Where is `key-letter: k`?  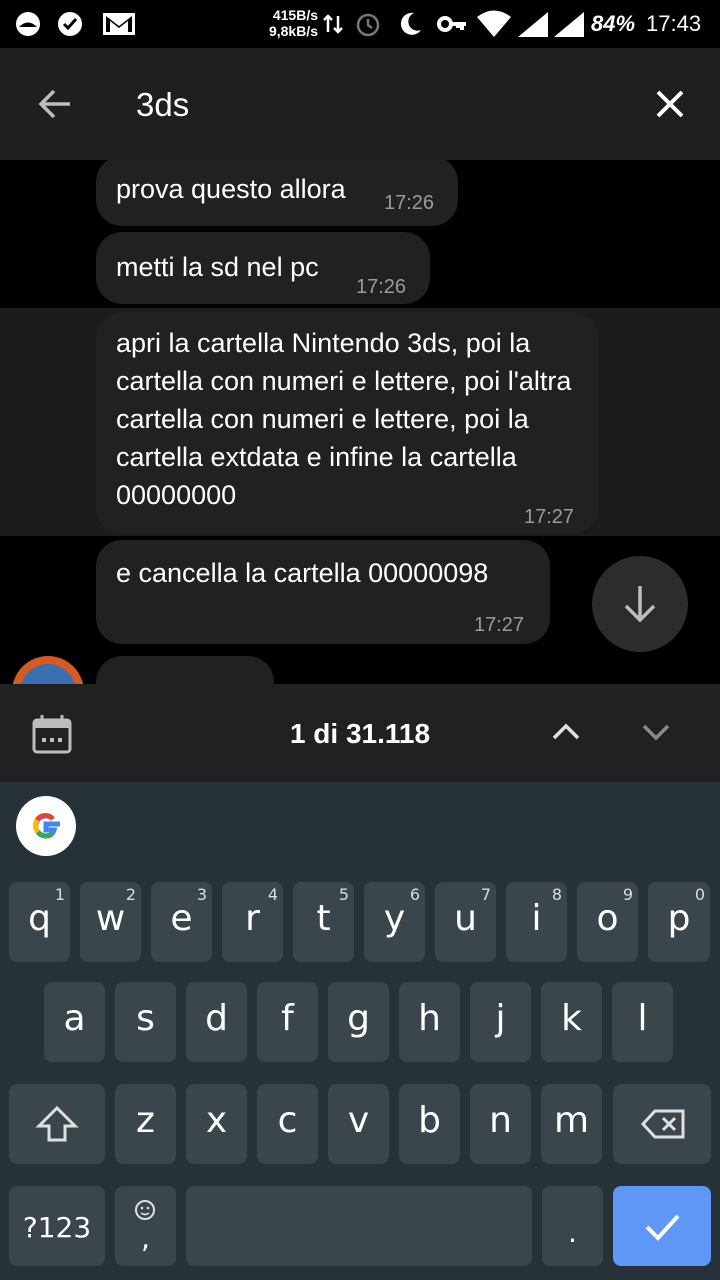
key-letter: k is located at coordinates (571, 1018).